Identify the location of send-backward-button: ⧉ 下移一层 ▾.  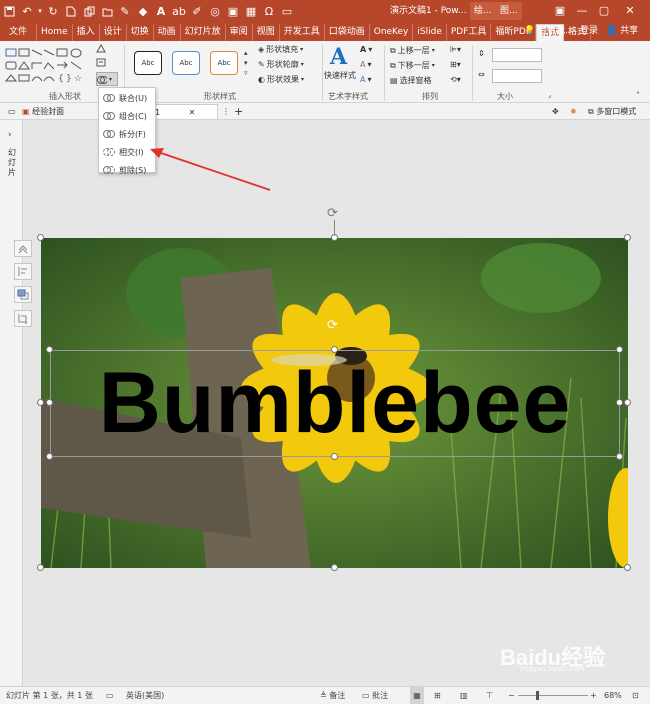
(412, 65).